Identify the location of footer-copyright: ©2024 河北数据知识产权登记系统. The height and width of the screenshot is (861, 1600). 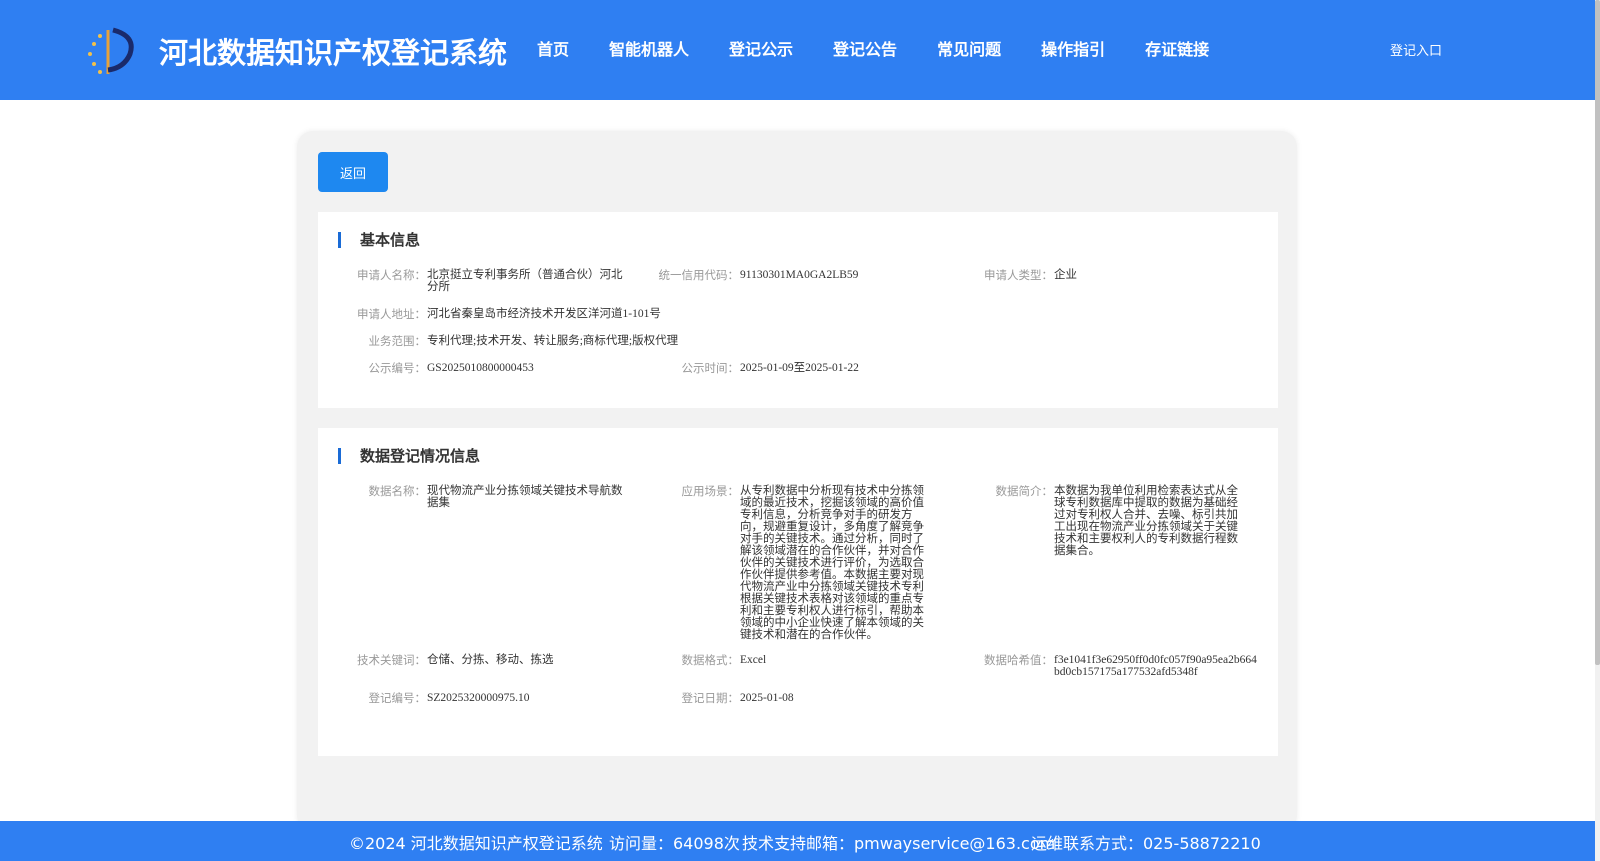
(476, 843).